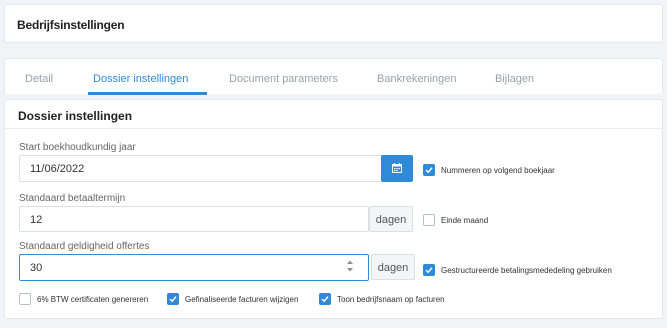  I want to click on date-picker-button, so click(397, 168).